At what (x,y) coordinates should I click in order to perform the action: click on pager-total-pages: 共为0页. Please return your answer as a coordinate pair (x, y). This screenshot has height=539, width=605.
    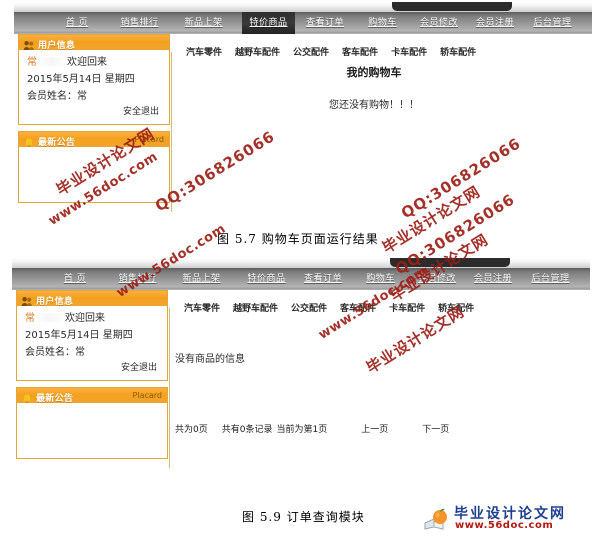
    Looking at the image, I should click on (191, 430).